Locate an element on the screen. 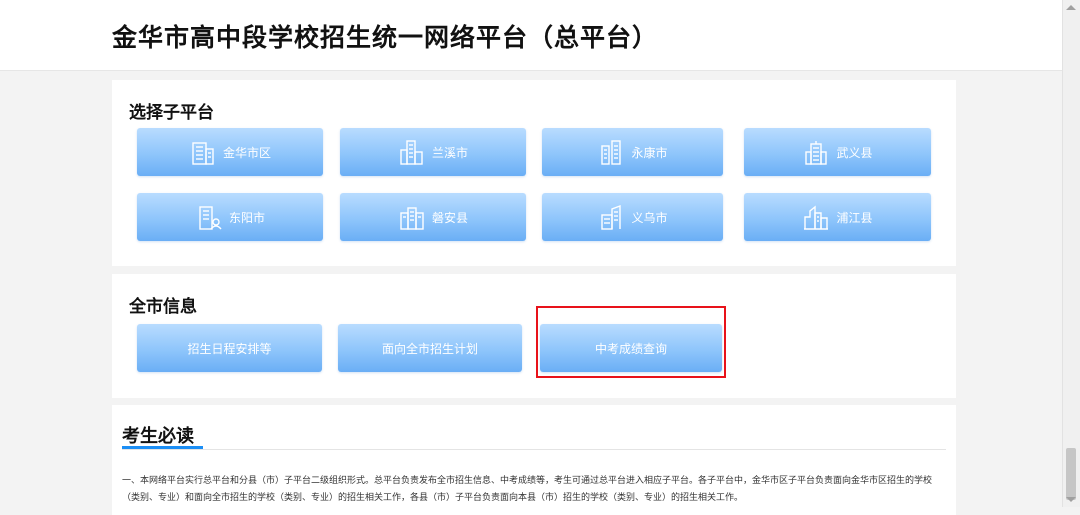 This screenshot has width=1080, height=515. notice-title: 考生必读 is located at coordinates (158, 436).